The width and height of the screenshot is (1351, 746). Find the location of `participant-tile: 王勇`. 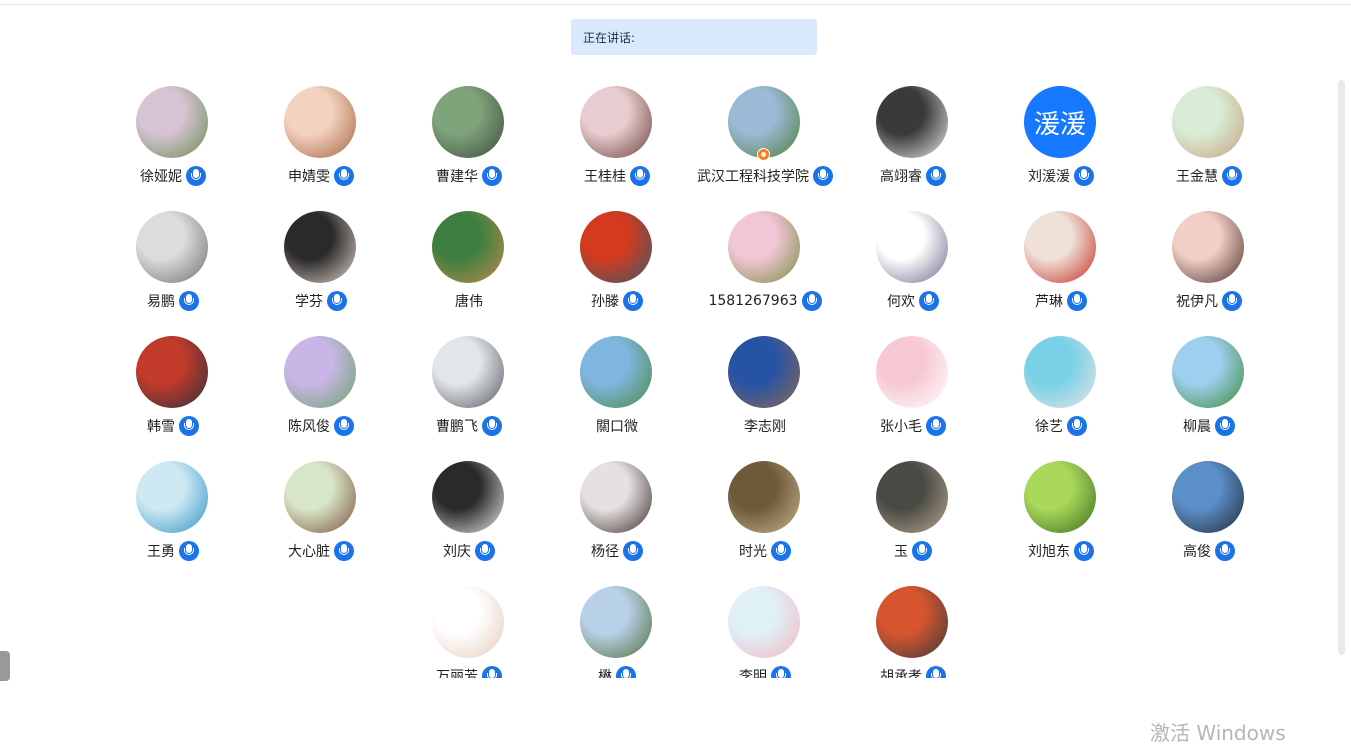

participant-tile: 王勇 is located at coordinates (173, 517).